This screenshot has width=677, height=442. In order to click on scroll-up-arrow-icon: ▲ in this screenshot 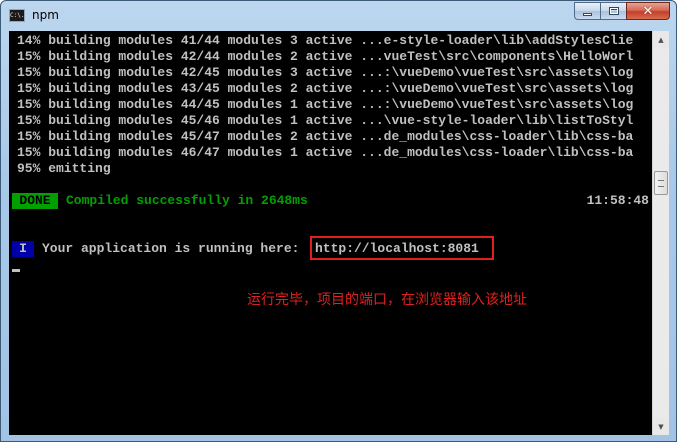, I will do `click(661, 39)`.